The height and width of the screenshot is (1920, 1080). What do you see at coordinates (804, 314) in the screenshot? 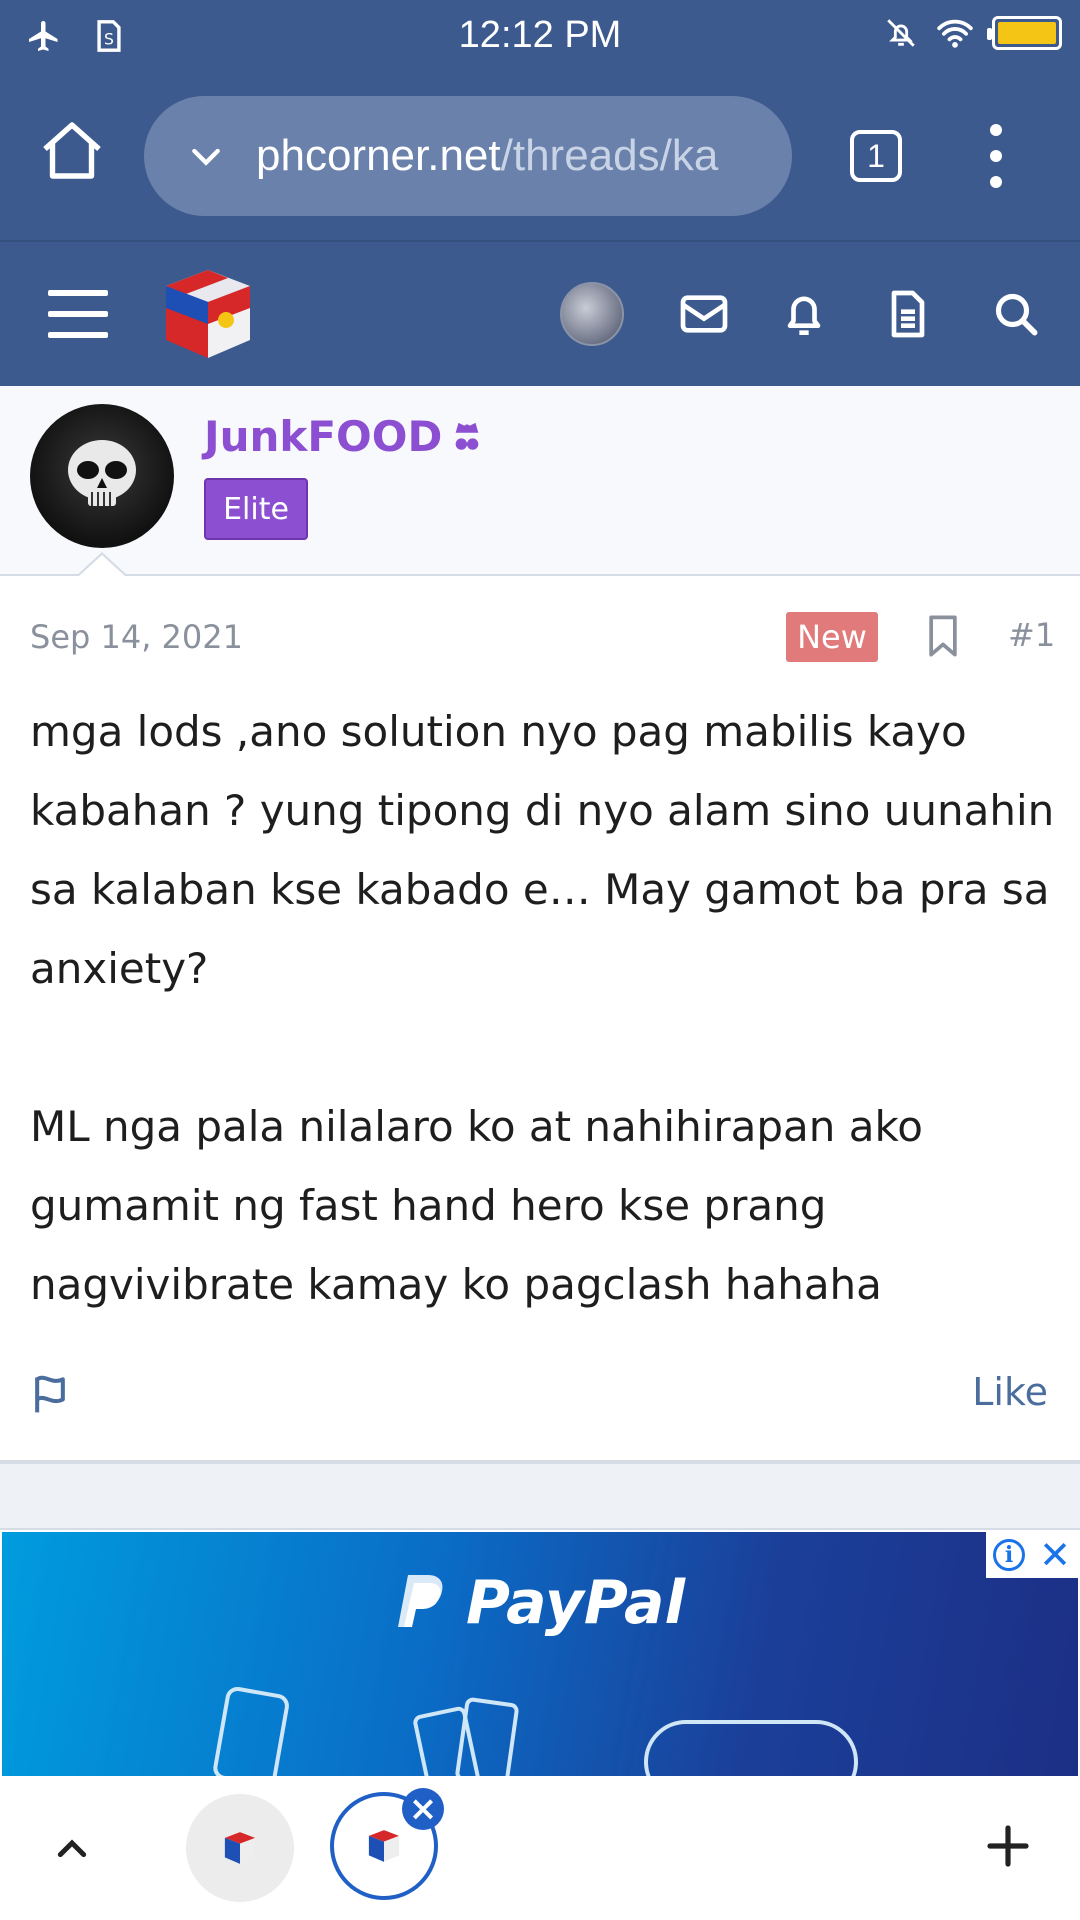
I see `bell-icon` at bounding box center [804, 314].